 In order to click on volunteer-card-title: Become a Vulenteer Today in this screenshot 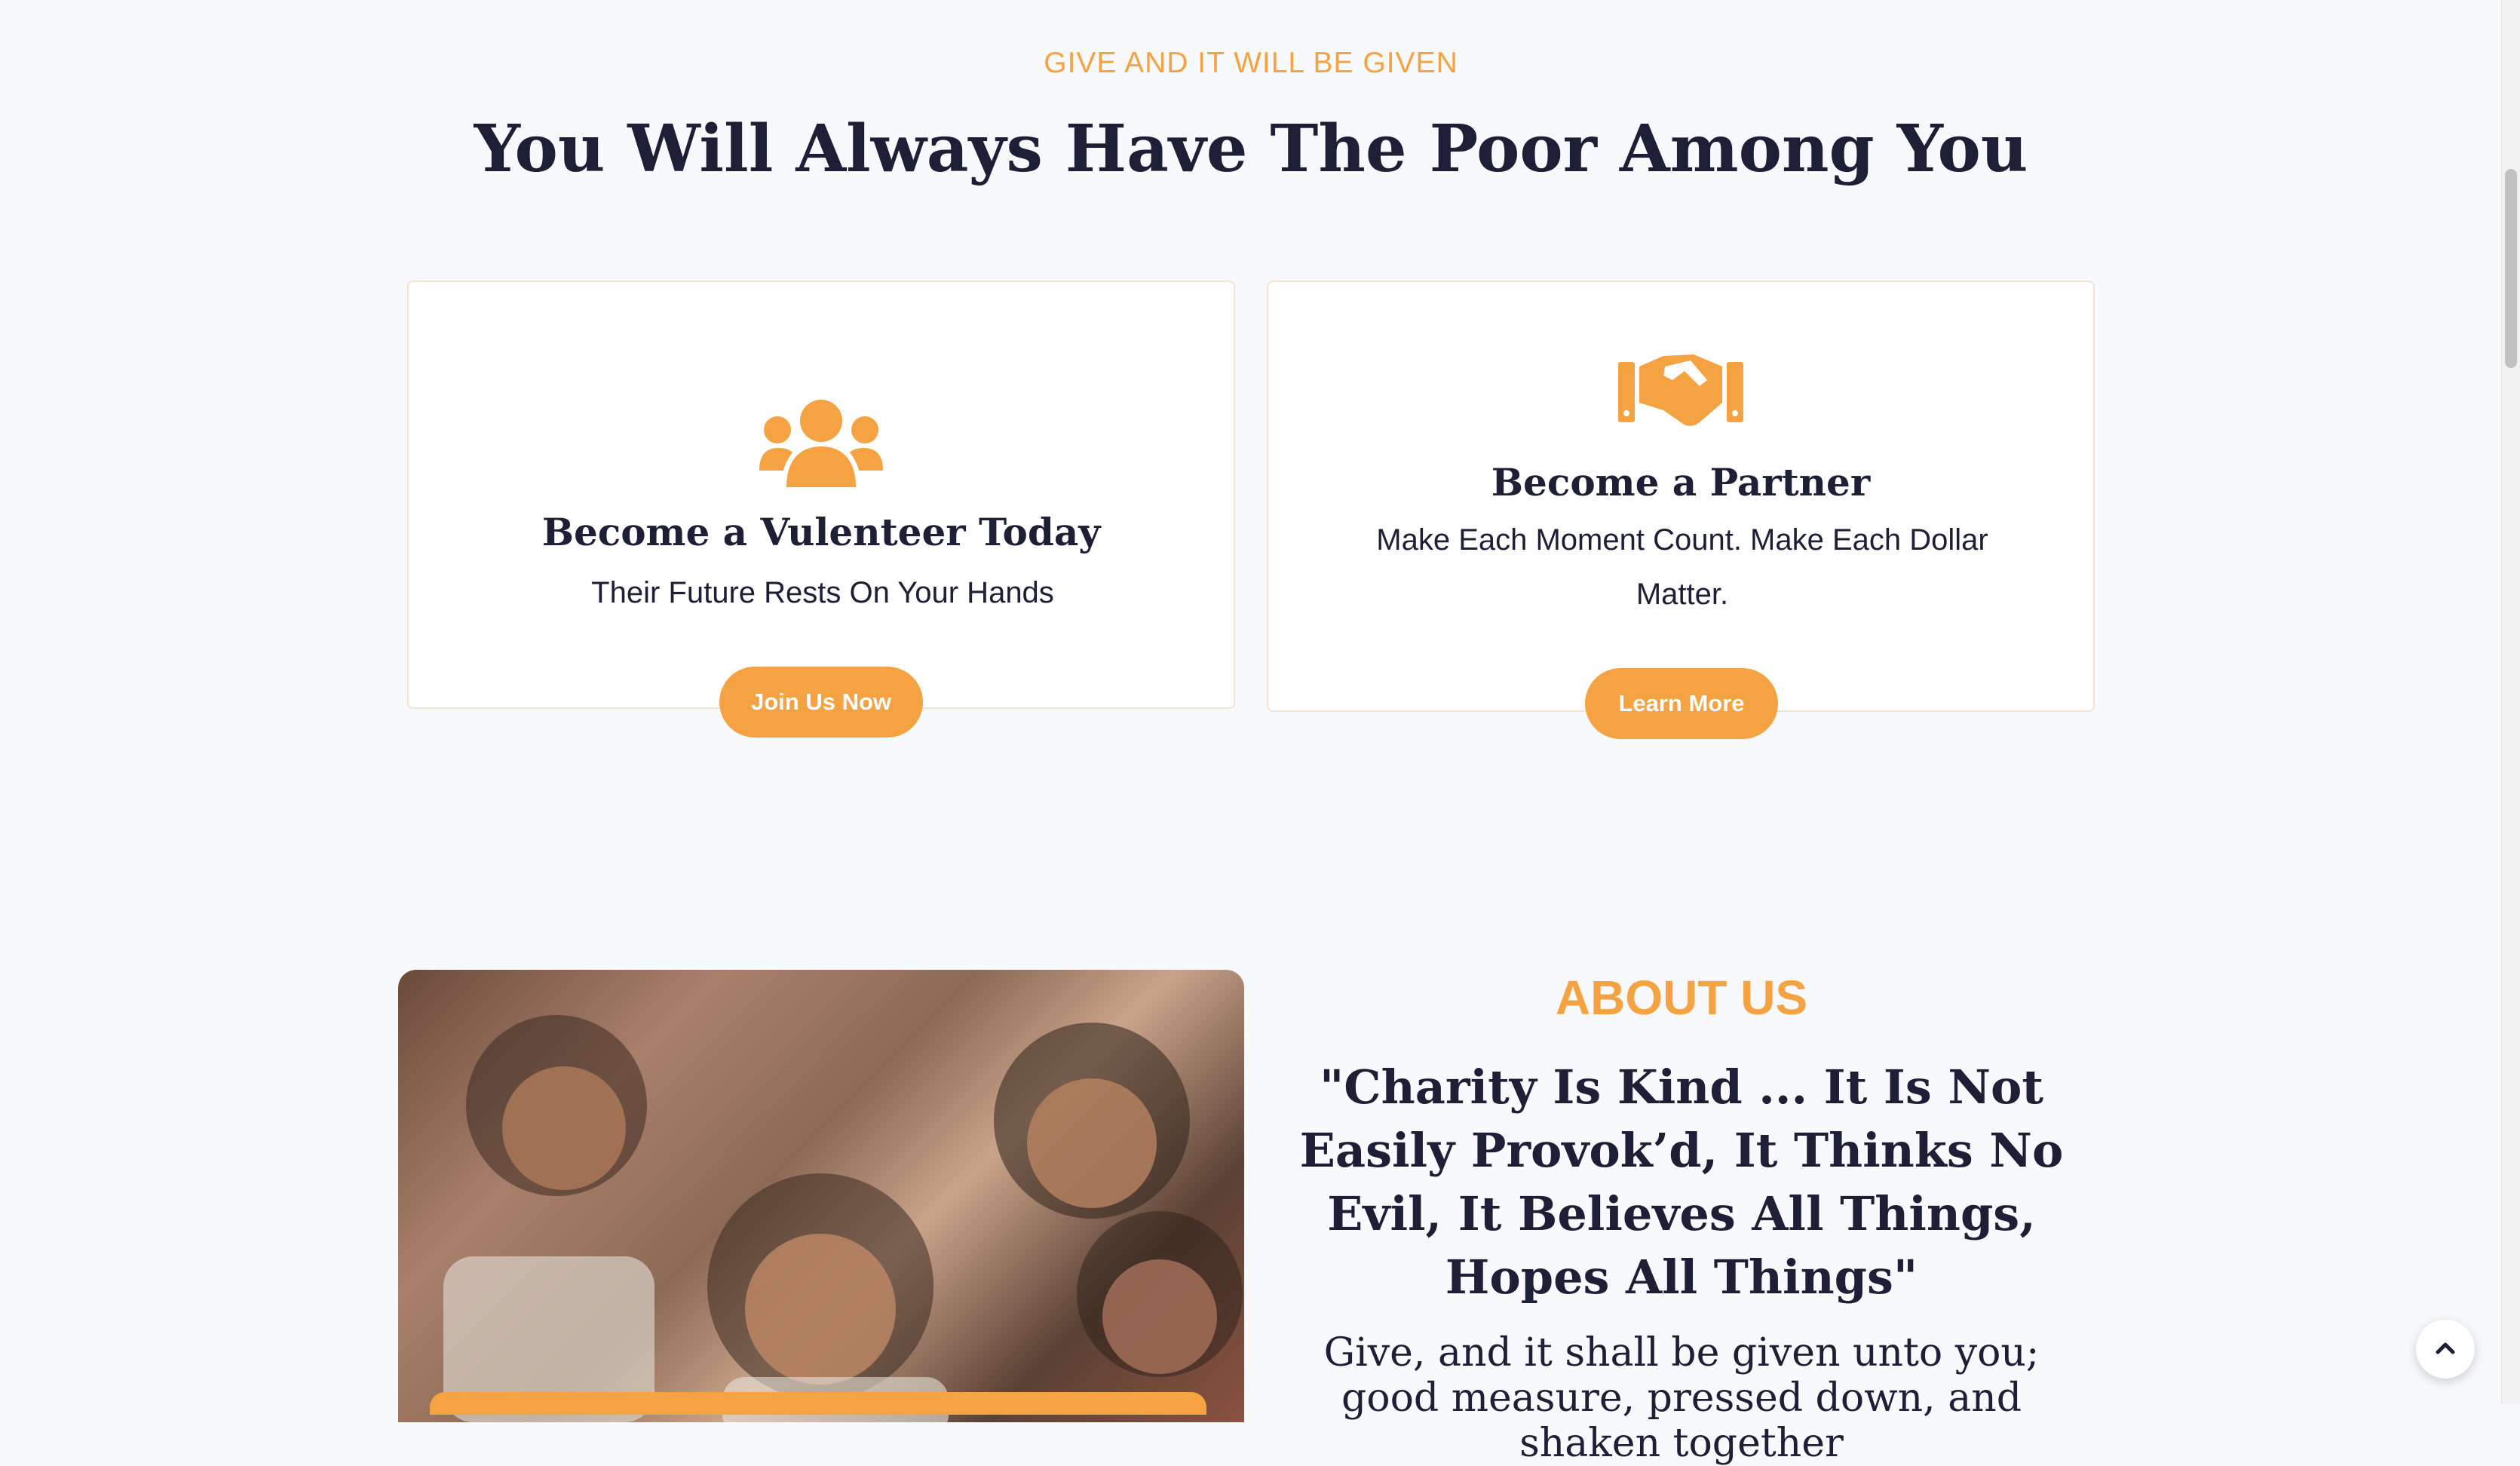, I will do `click(821, 532)`.